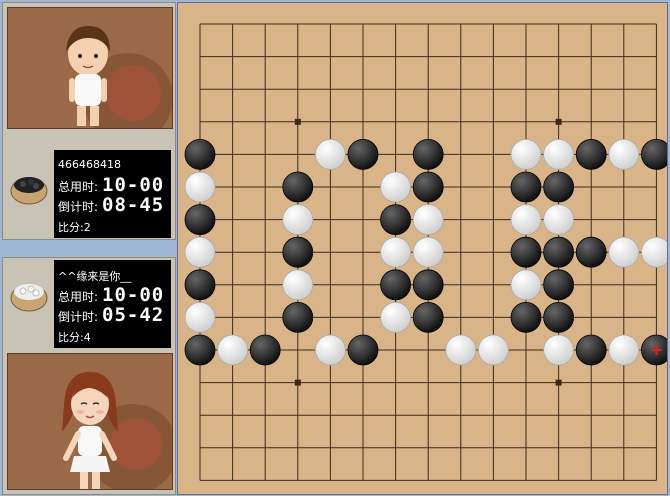 The width and height of the screenshot is (670, 496). What do you see at coordinates (78, 297) in the screenshot?
I see `player2-total-label: 总用时:` at bounding box center [78, 297].